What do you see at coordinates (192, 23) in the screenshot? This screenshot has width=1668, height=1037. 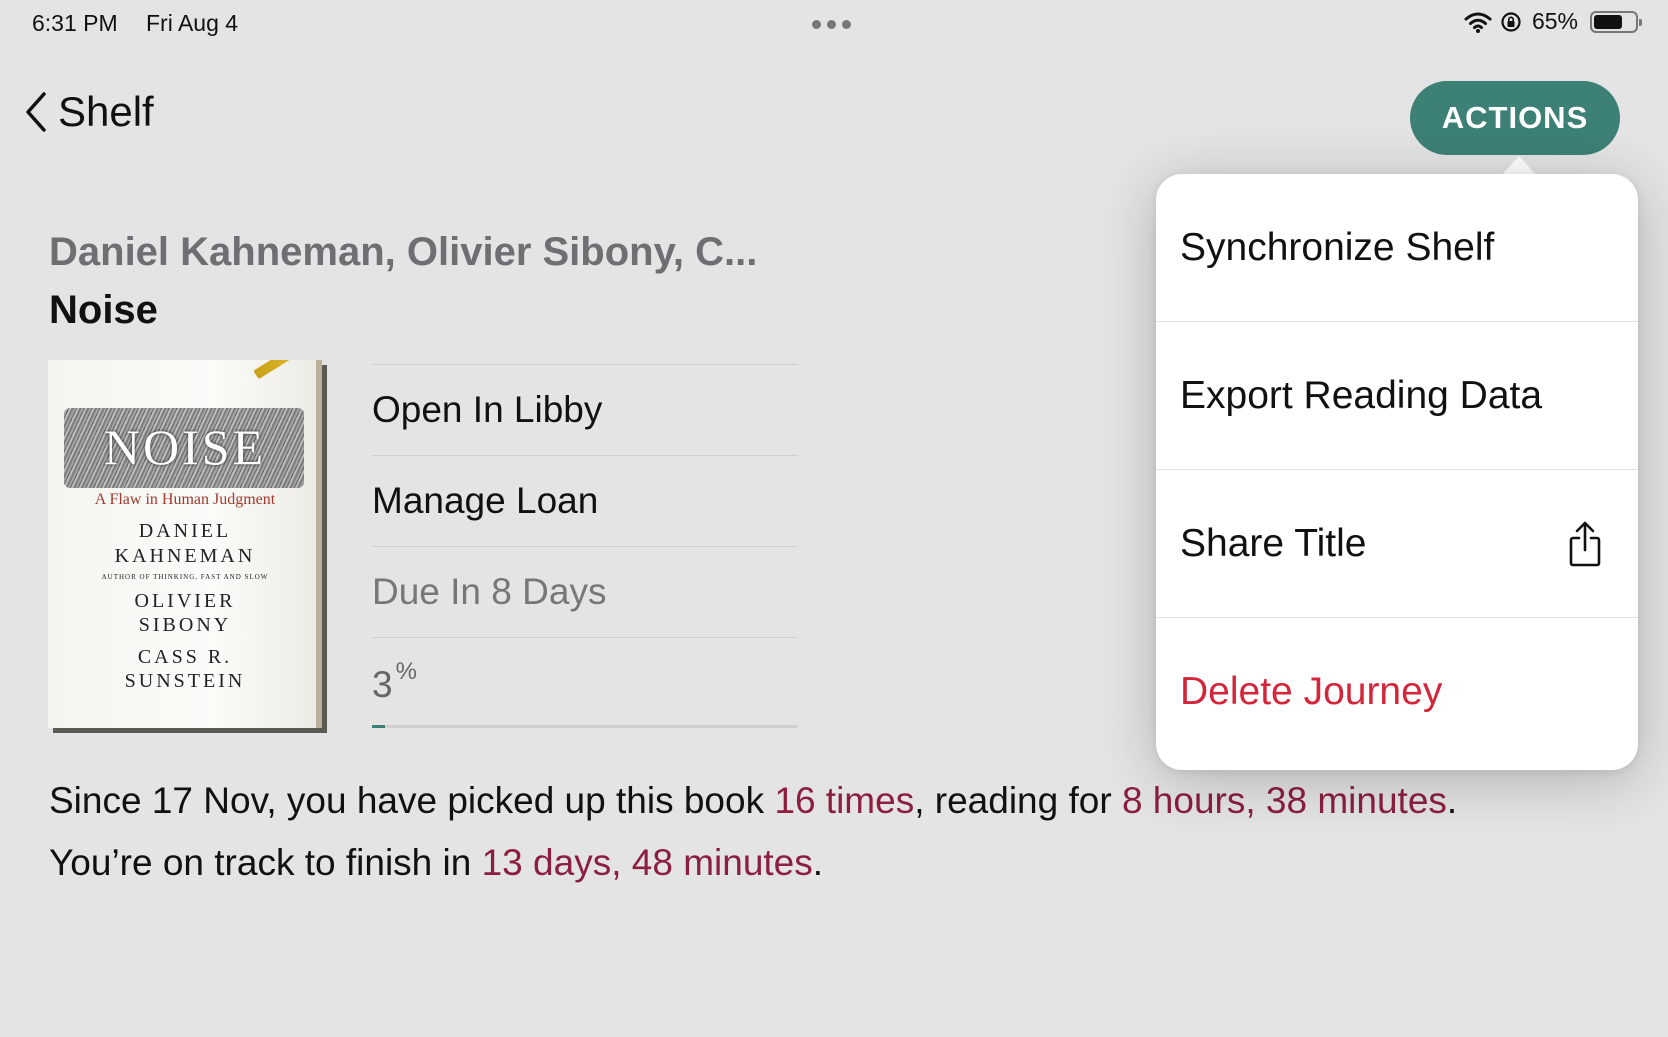 I see `status-date: Fri Aug 4` at bounding box center [192, 23].